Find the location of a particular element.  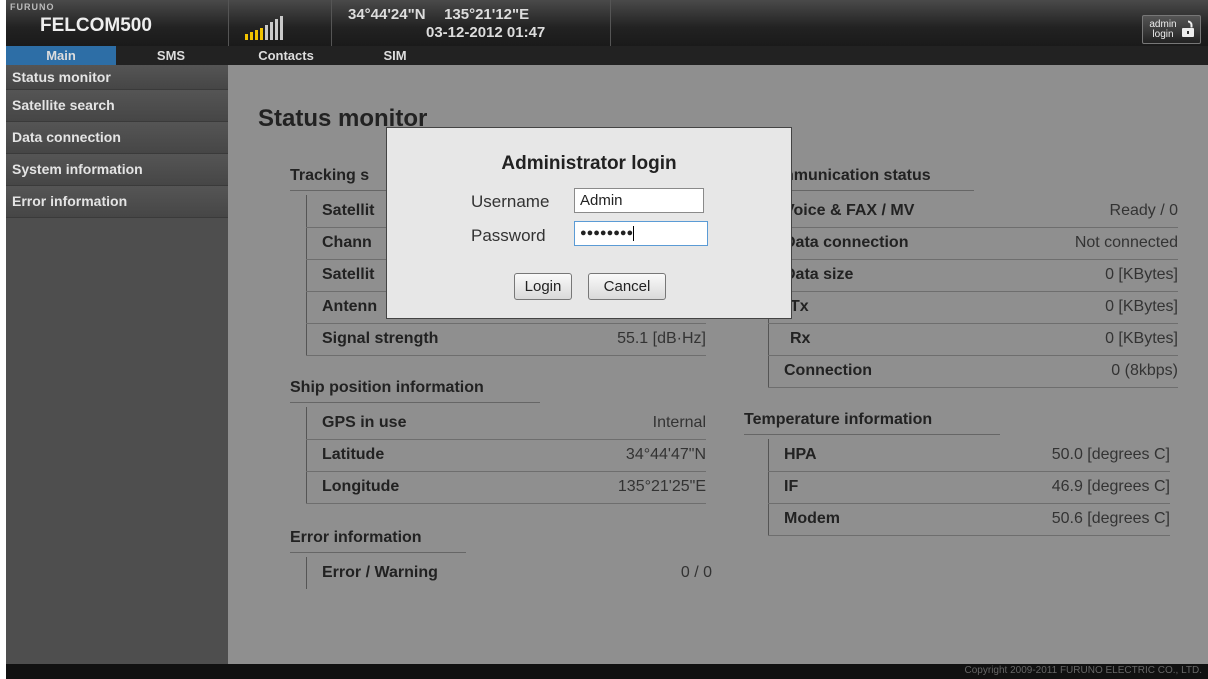

header-datetime: 03-12-2012 01:47 is located at coordinates (486, 32).